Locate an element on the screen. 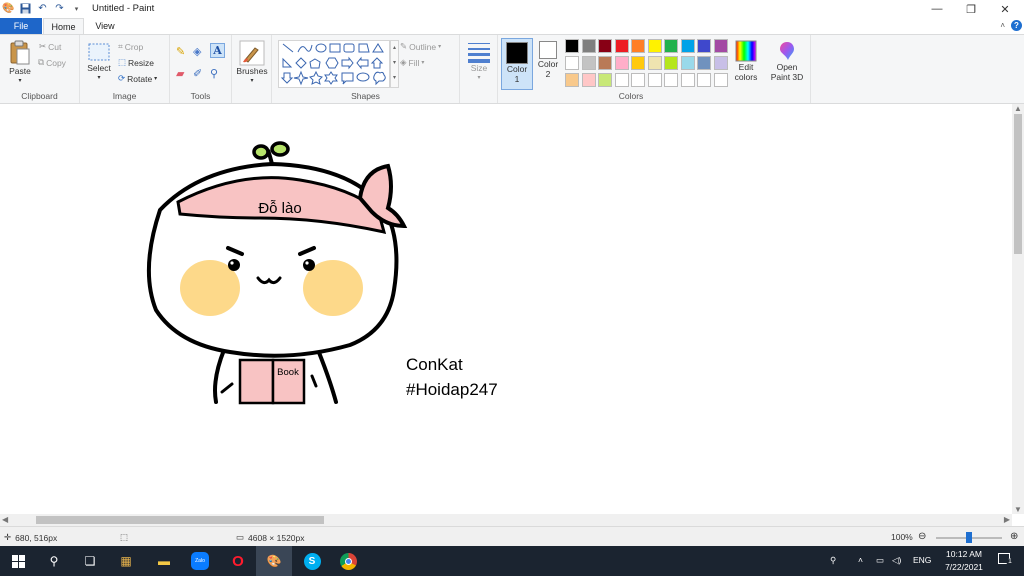  chrome-icon is located at coordinates (348, 561).